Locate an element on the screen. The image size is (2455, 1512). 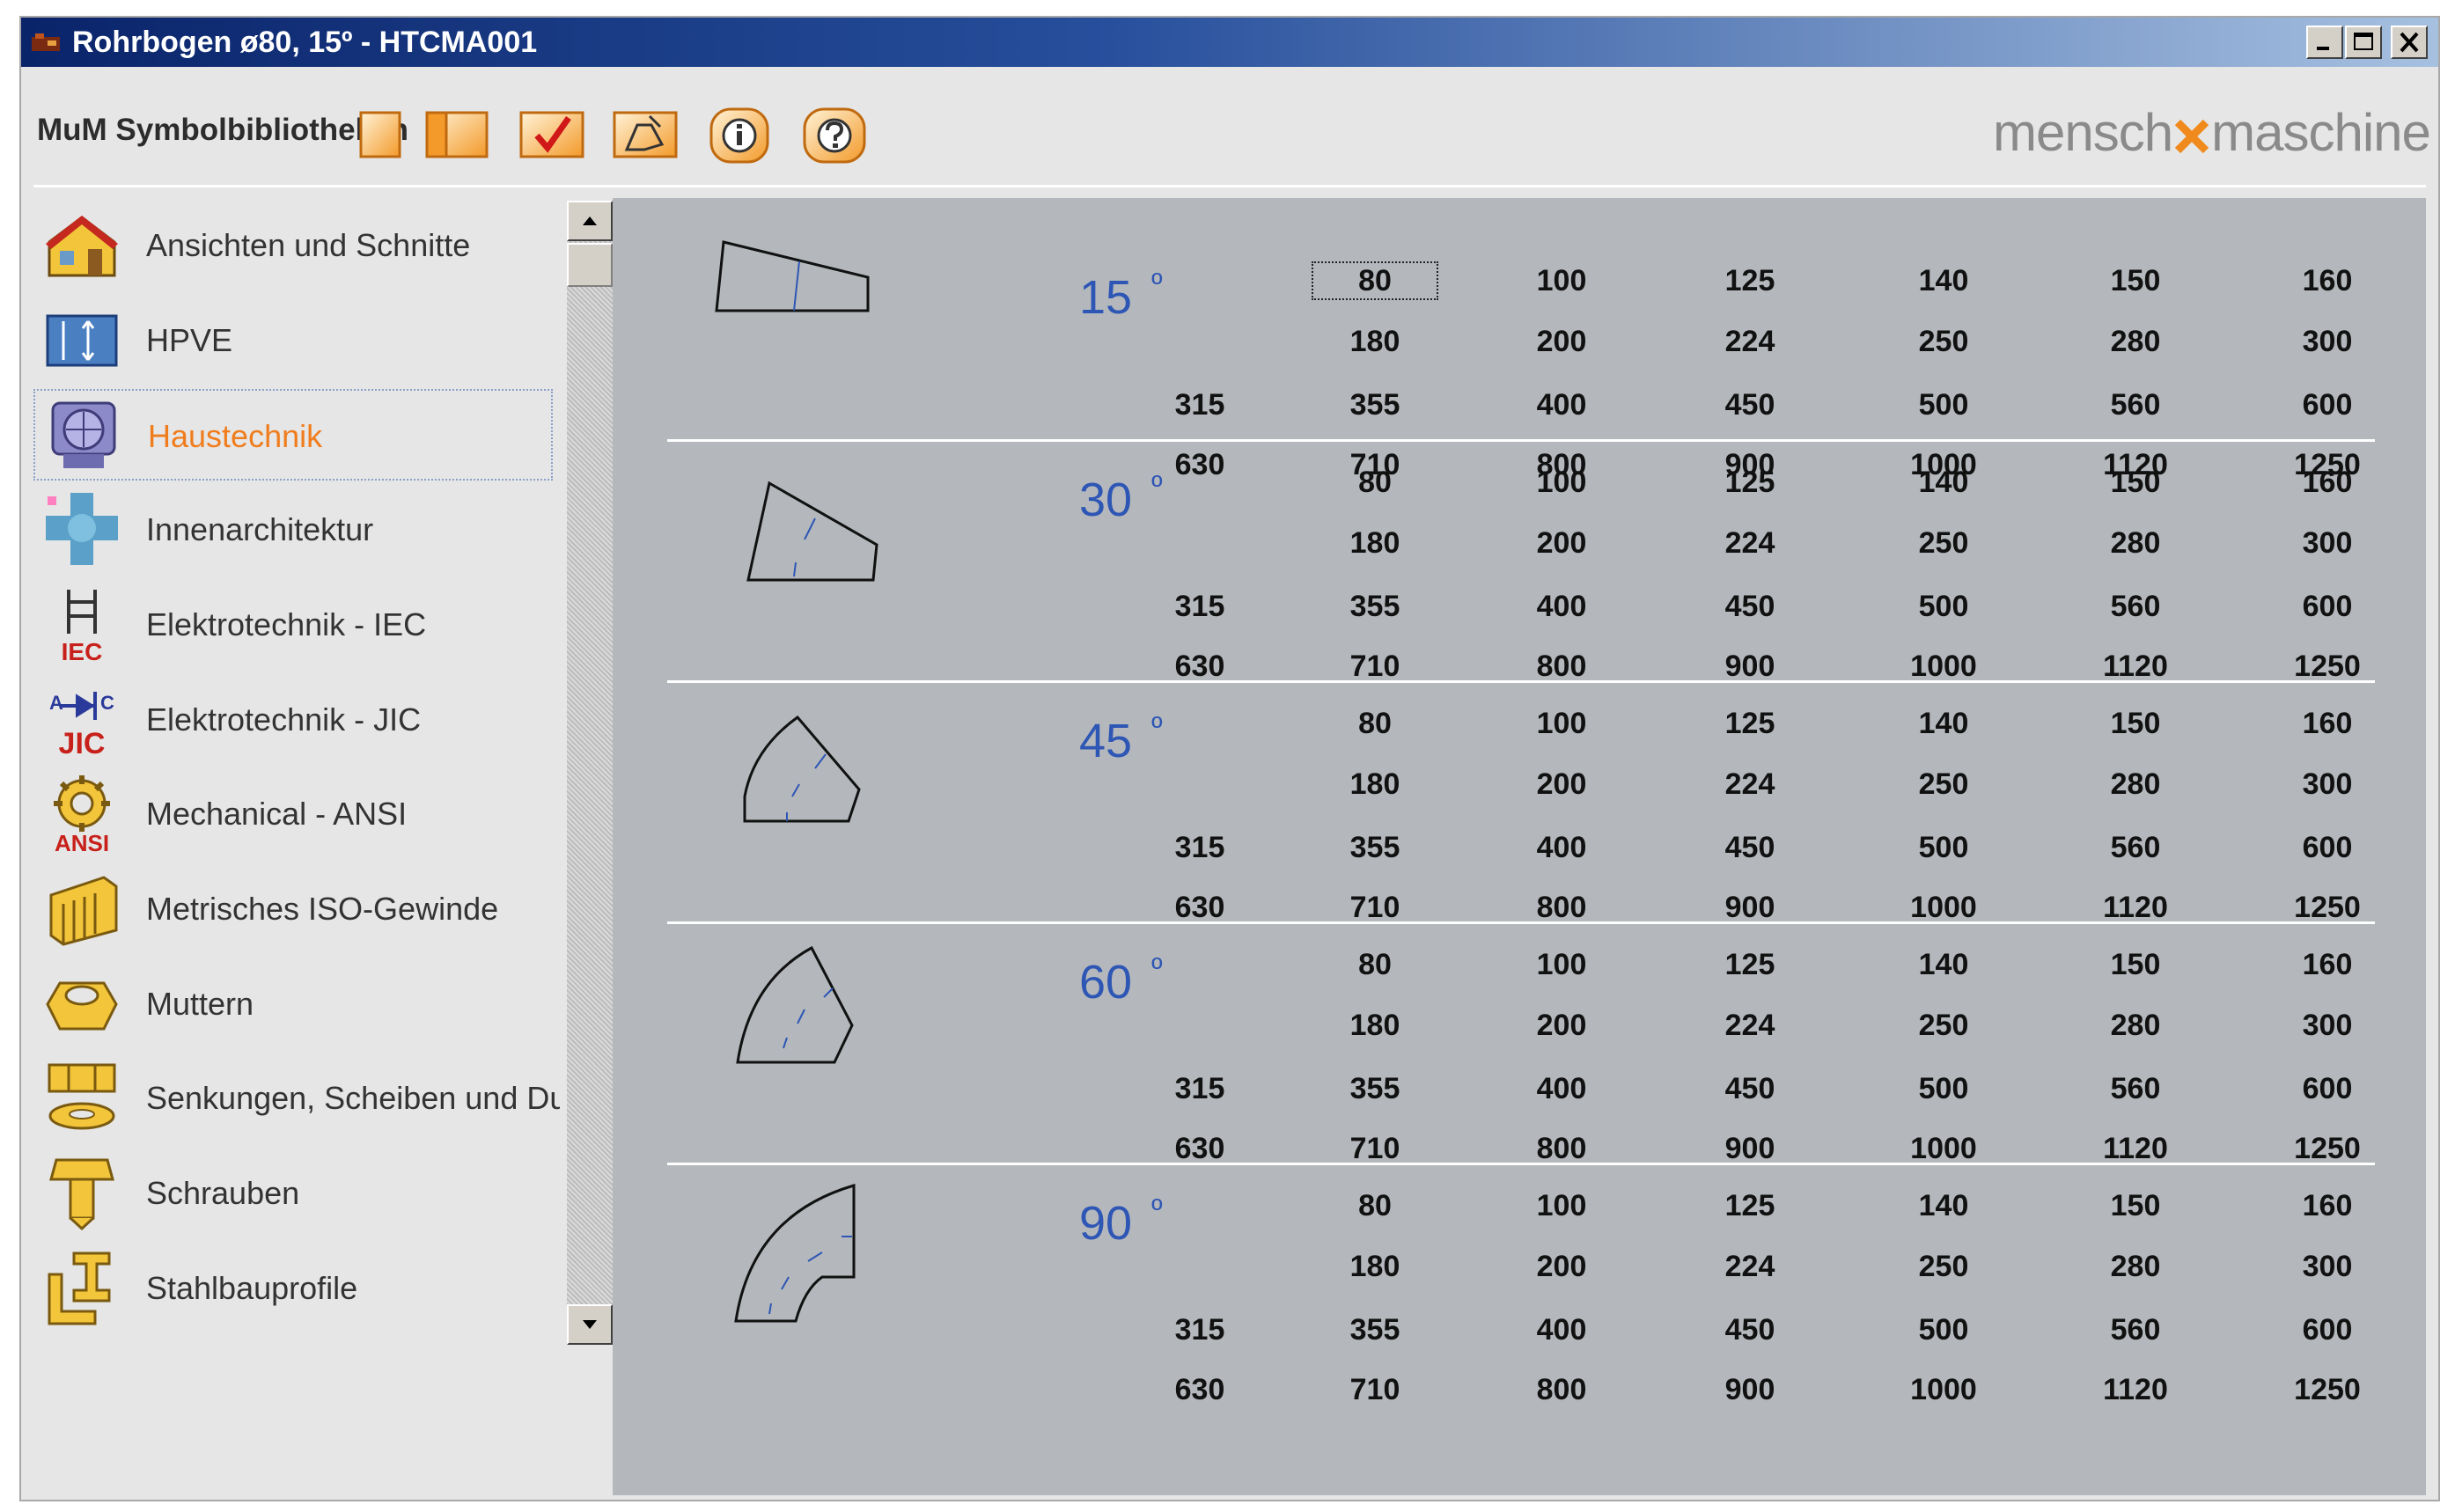
sidebar-item-mechanical-ansi: ANSI Mechanical - ANSI is located at coordinates (293, 814).